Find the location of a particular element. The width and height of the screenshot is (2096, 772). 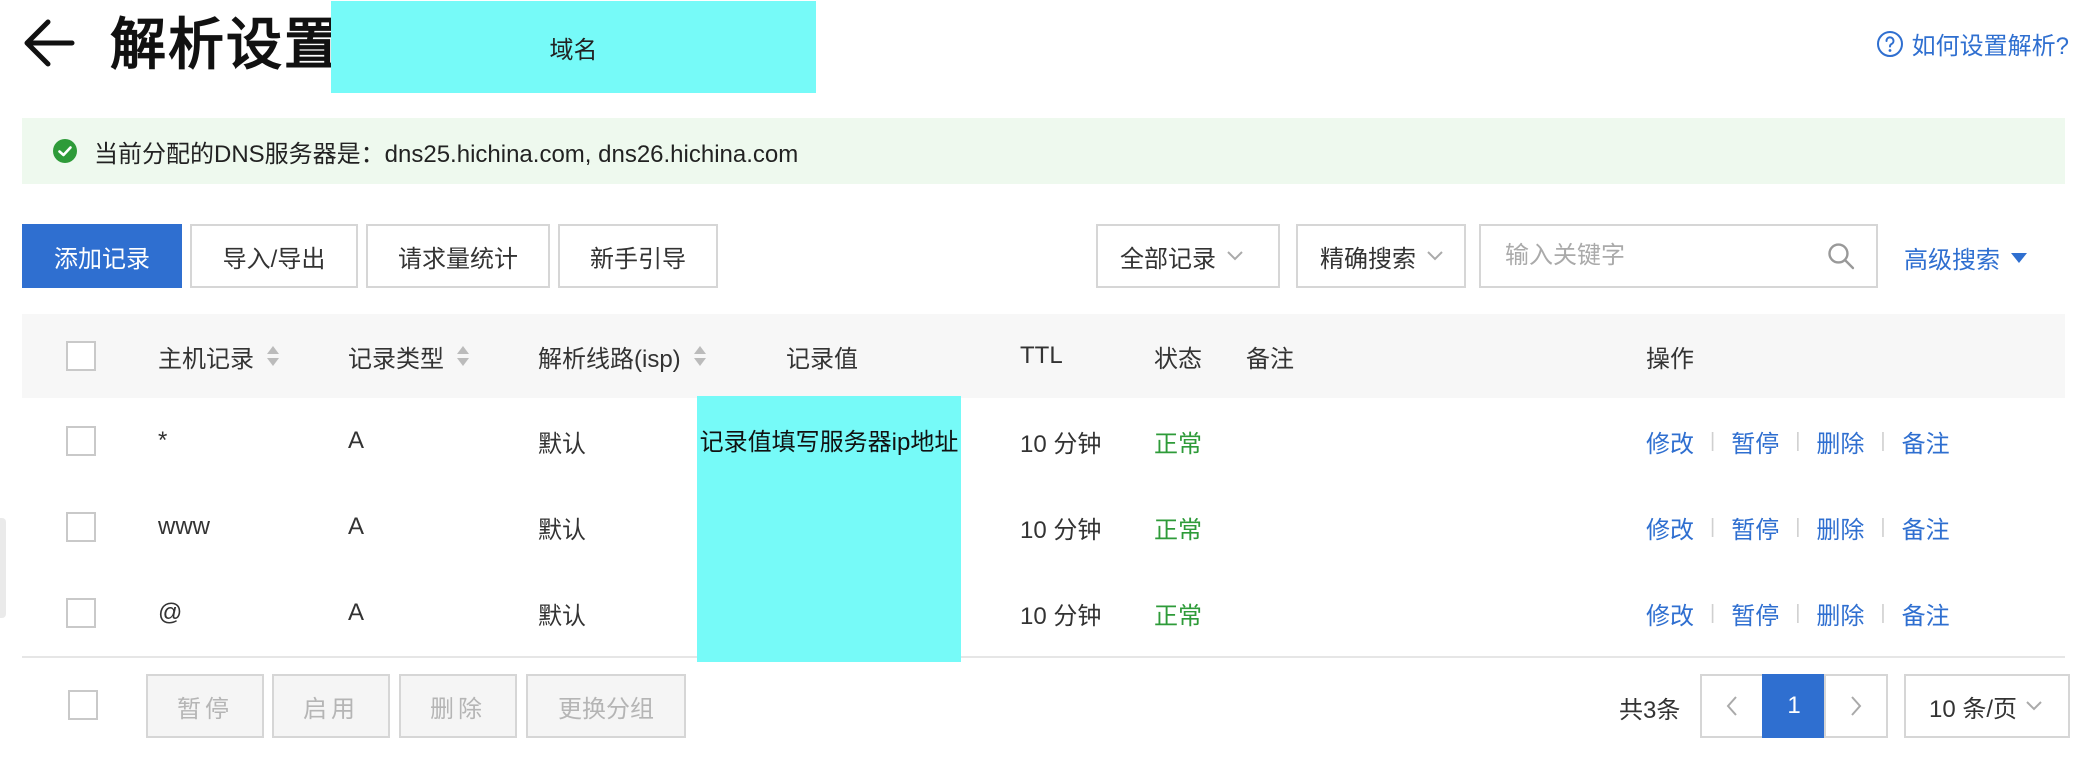

search-mode-dropdown: 精确搜索 is located at coordinates (1381, 256).